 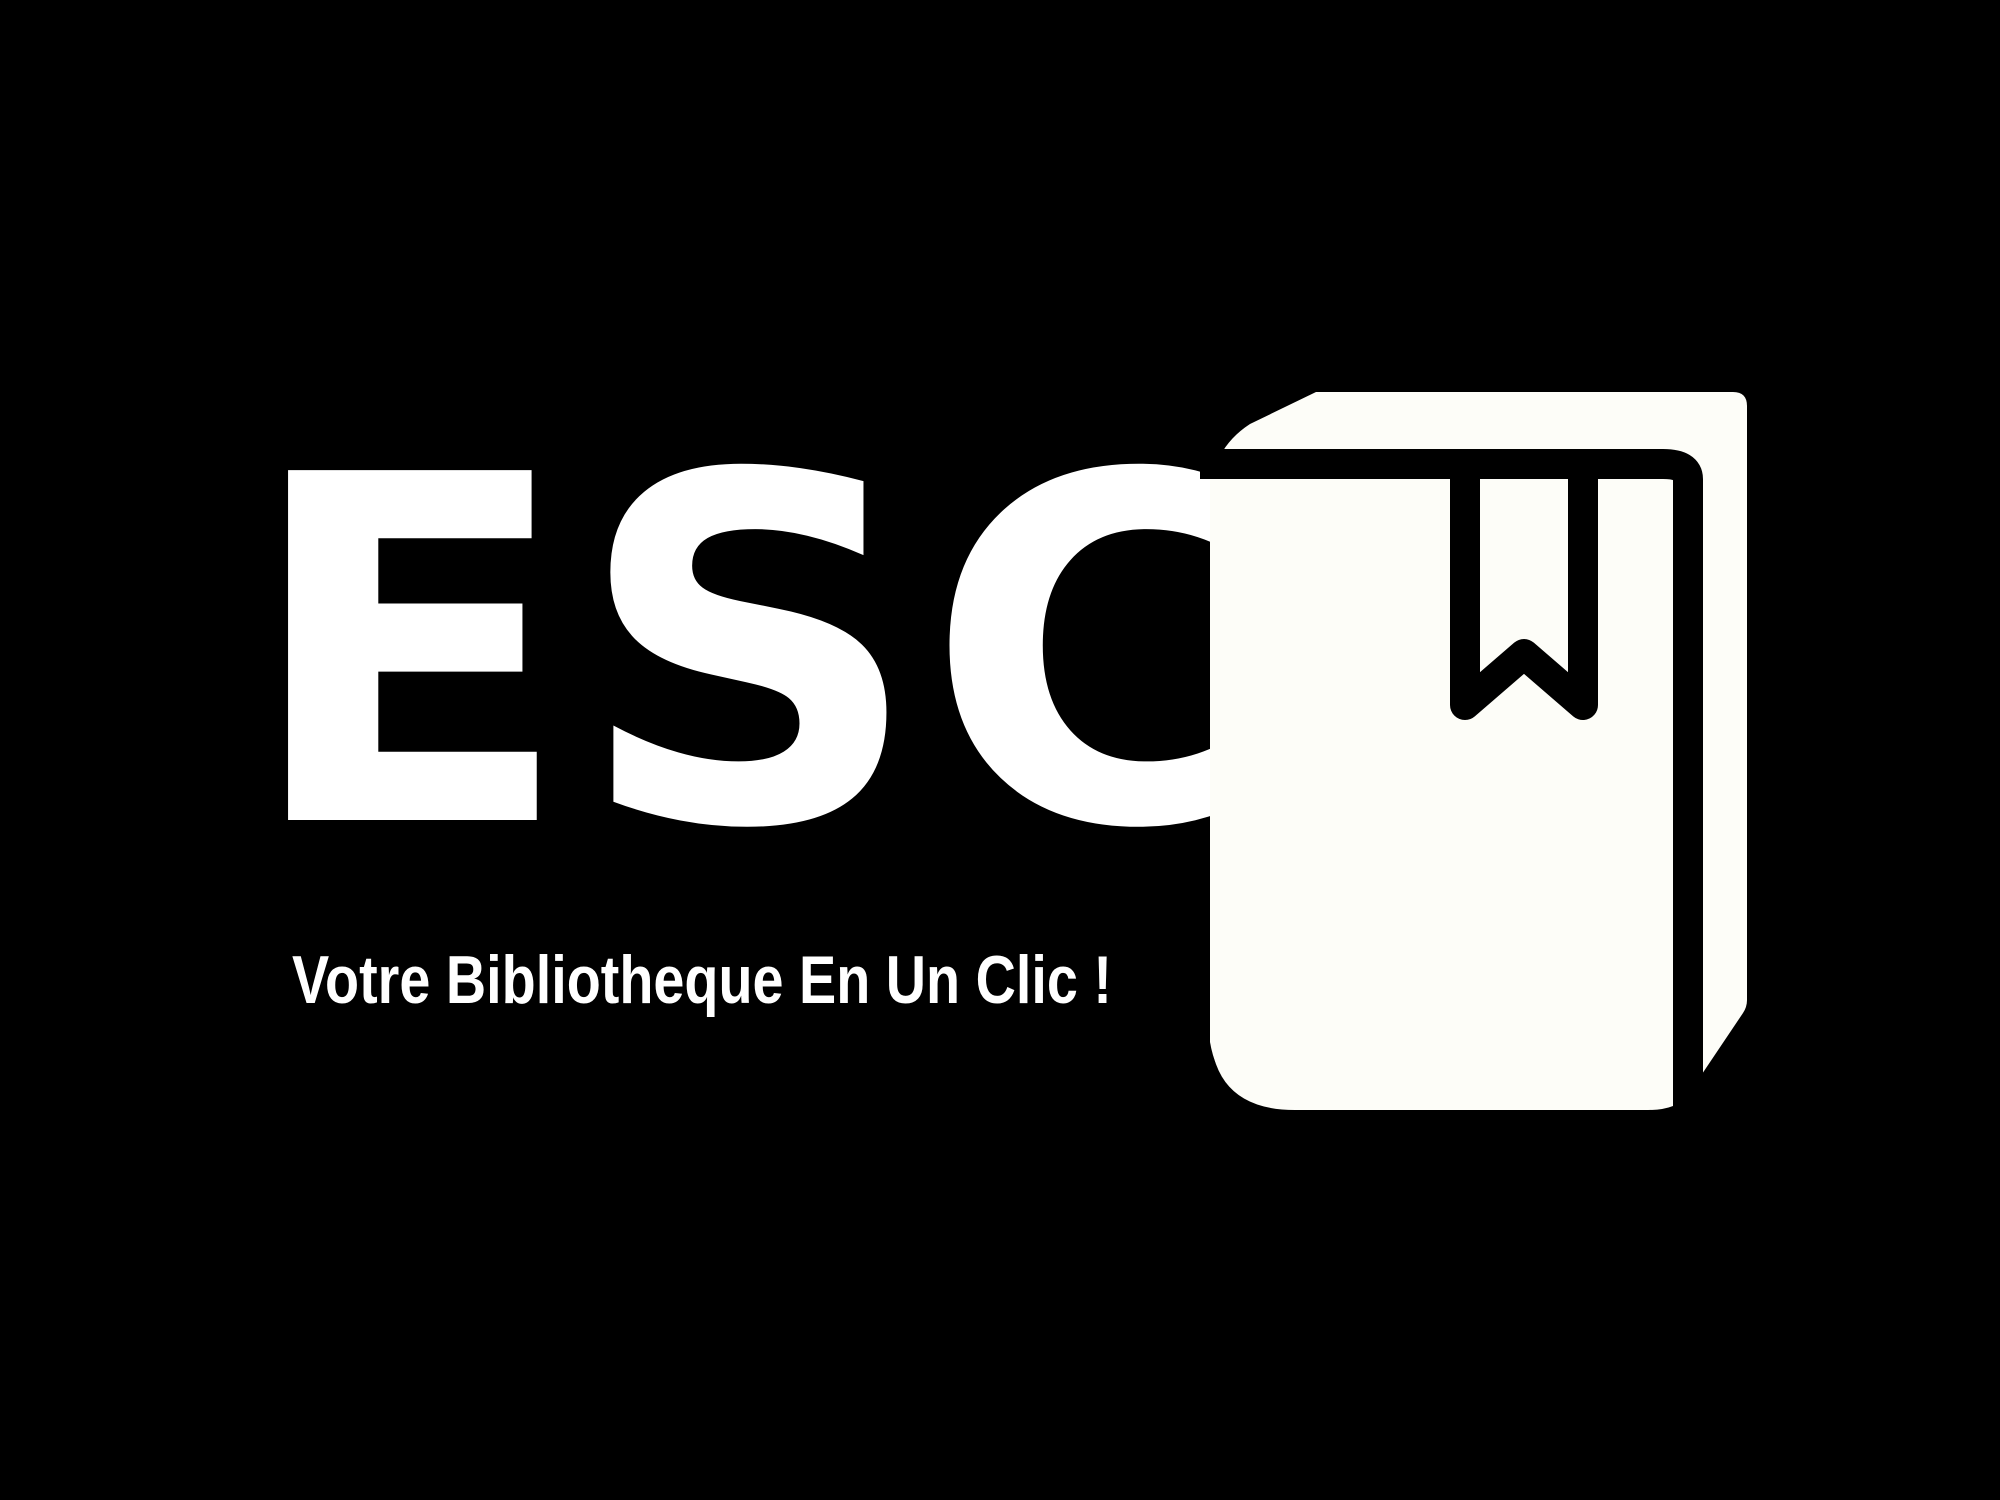 I want to click on book-front-cover, so click(x=1441, y=793).